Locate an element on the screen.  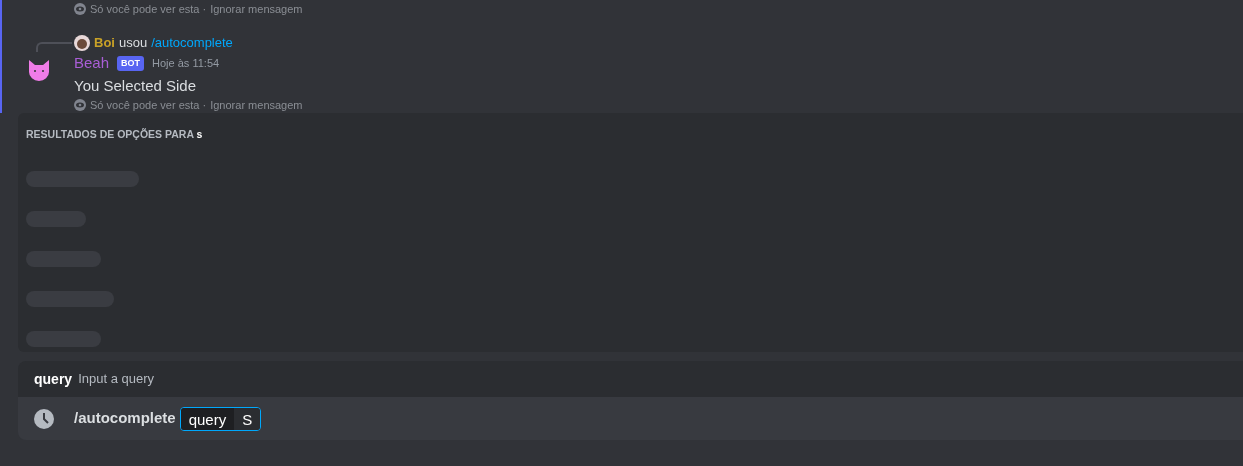
cat-avatar-icon is located at coordinates (39, 70).